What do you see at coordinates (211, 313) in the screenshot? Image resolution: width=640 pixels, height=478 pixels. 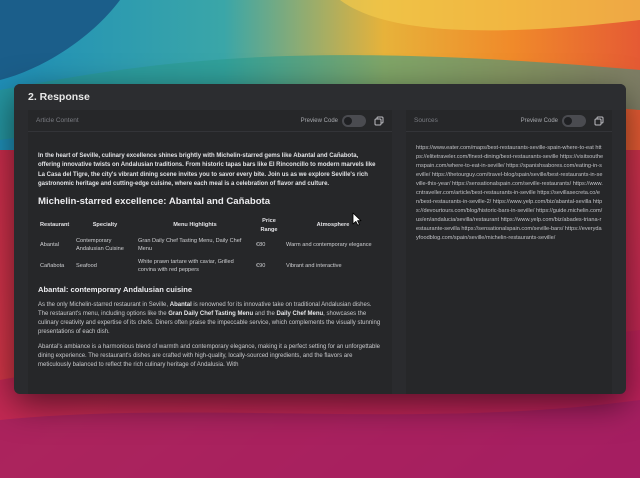 I see `bold-text: Gran Daily Chef Tasting Menu` at bounding box center [211, 313].